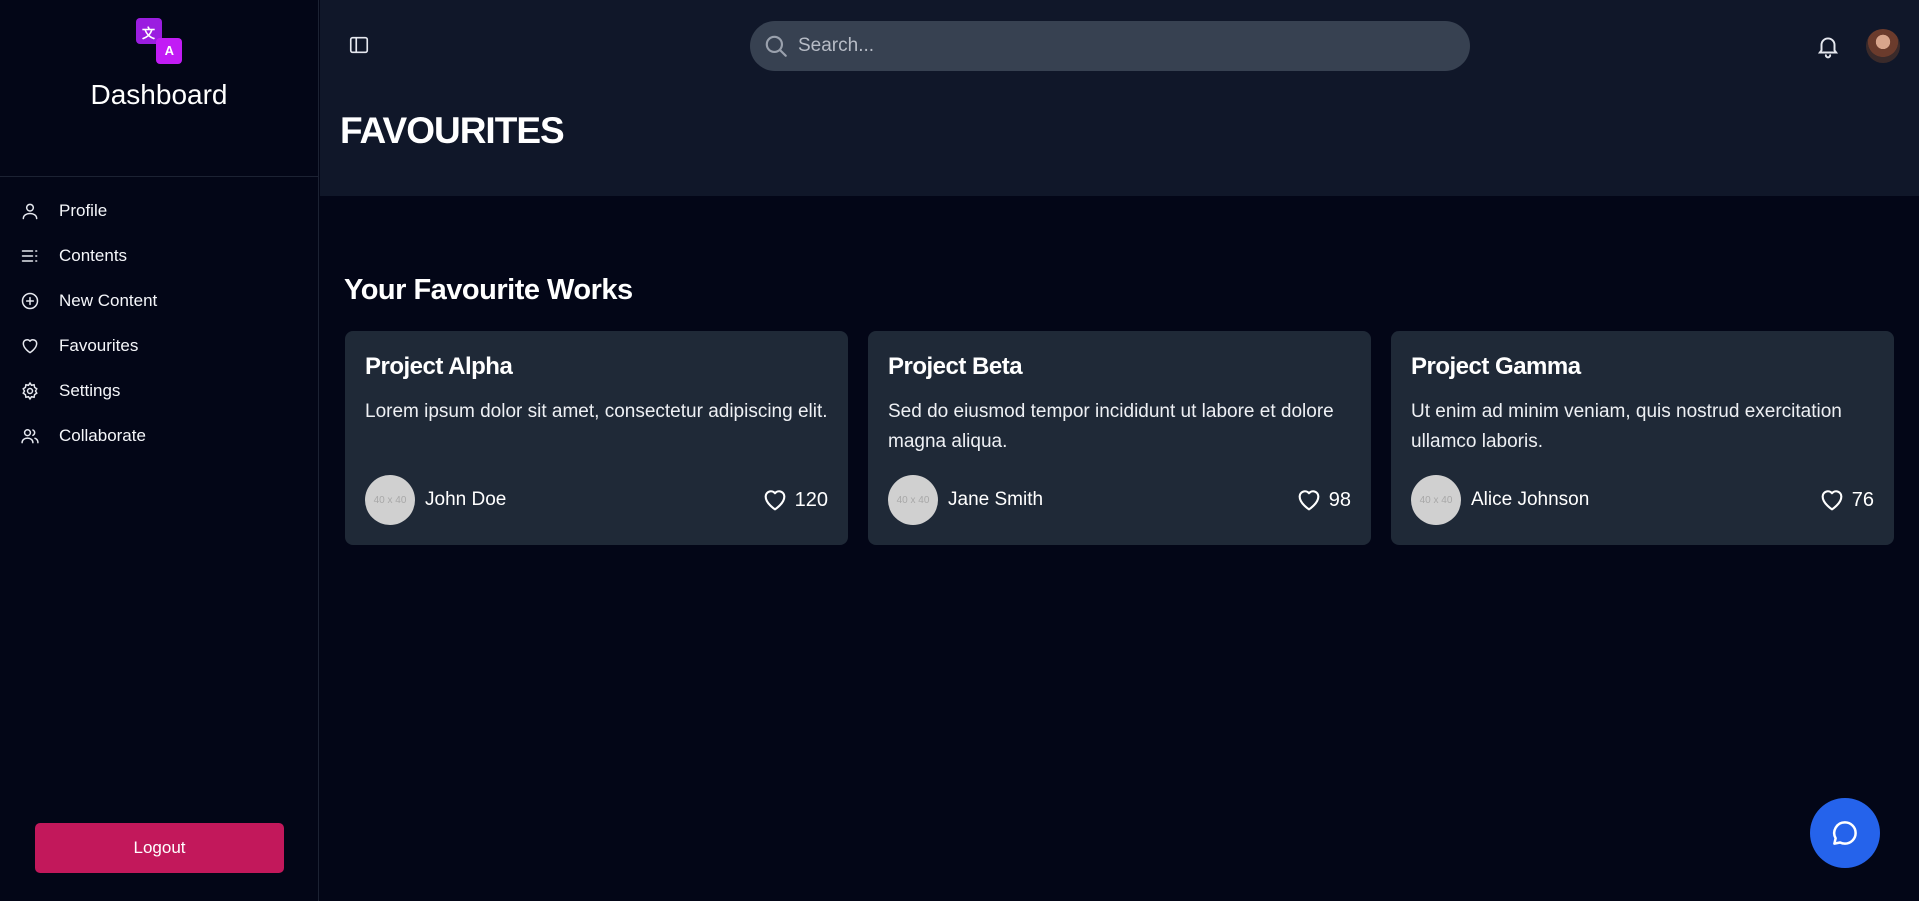 The height and width of the screenshot is (901, 1919). I want to click on card-title: Project Gamma, so click(1496, 366).